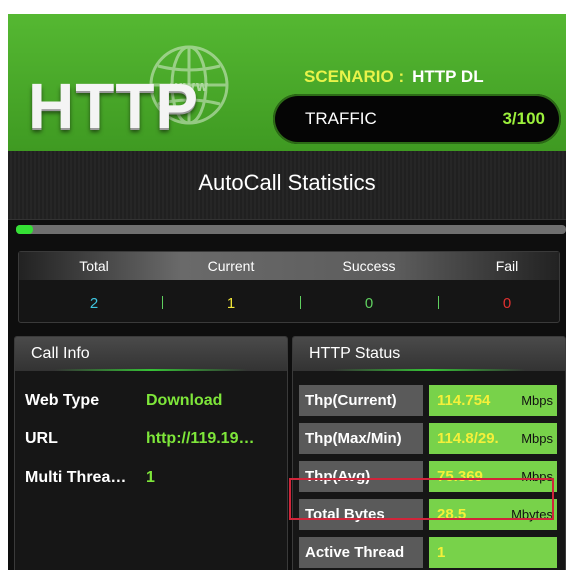 Image resolution: width=567 pixels, height=570 pixels. I want to click on stat-value-fail: 0, so click(507, 303).